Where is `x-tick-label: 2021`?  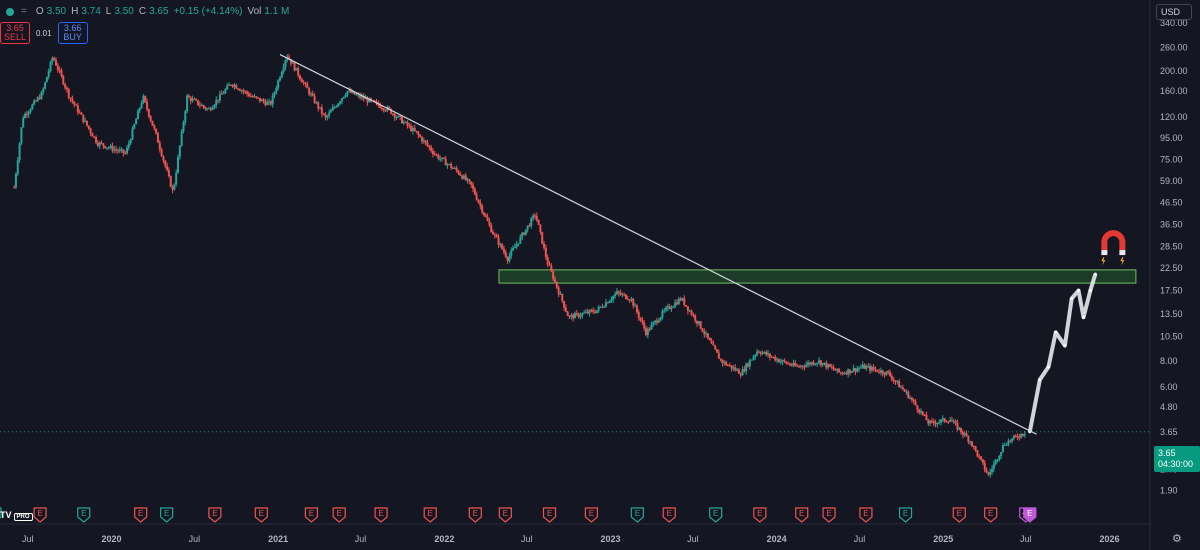 x-tick-label: 2021 is located at coordinates (278, 539).